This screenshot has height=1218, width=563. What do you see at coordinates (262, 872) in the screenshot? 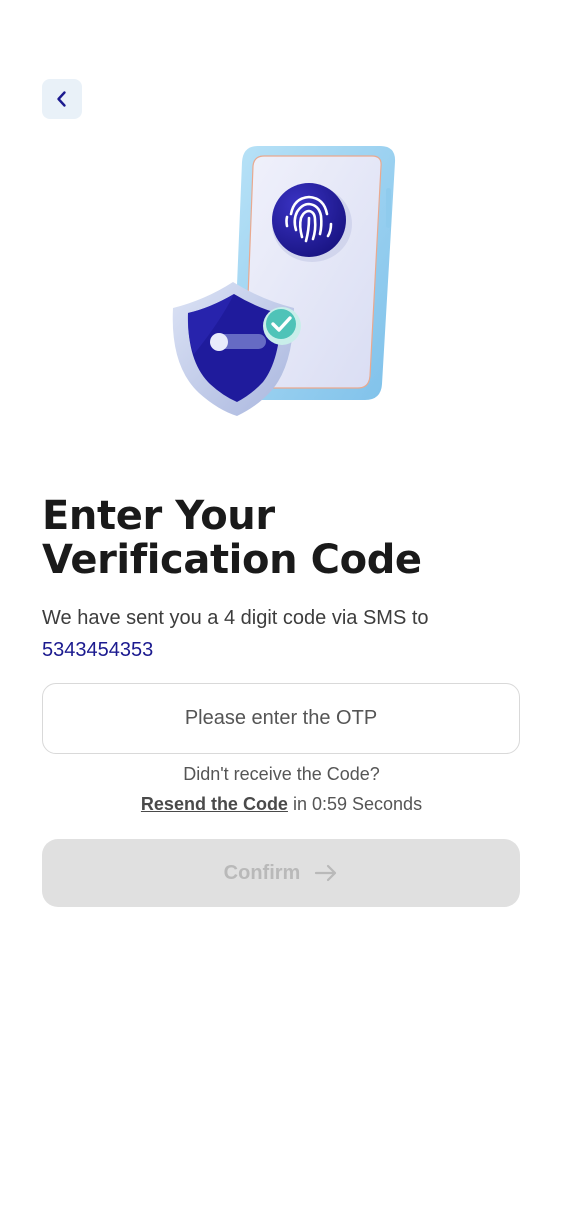
I see `confirm-label: Confirm` at bounding box center [262, 872].